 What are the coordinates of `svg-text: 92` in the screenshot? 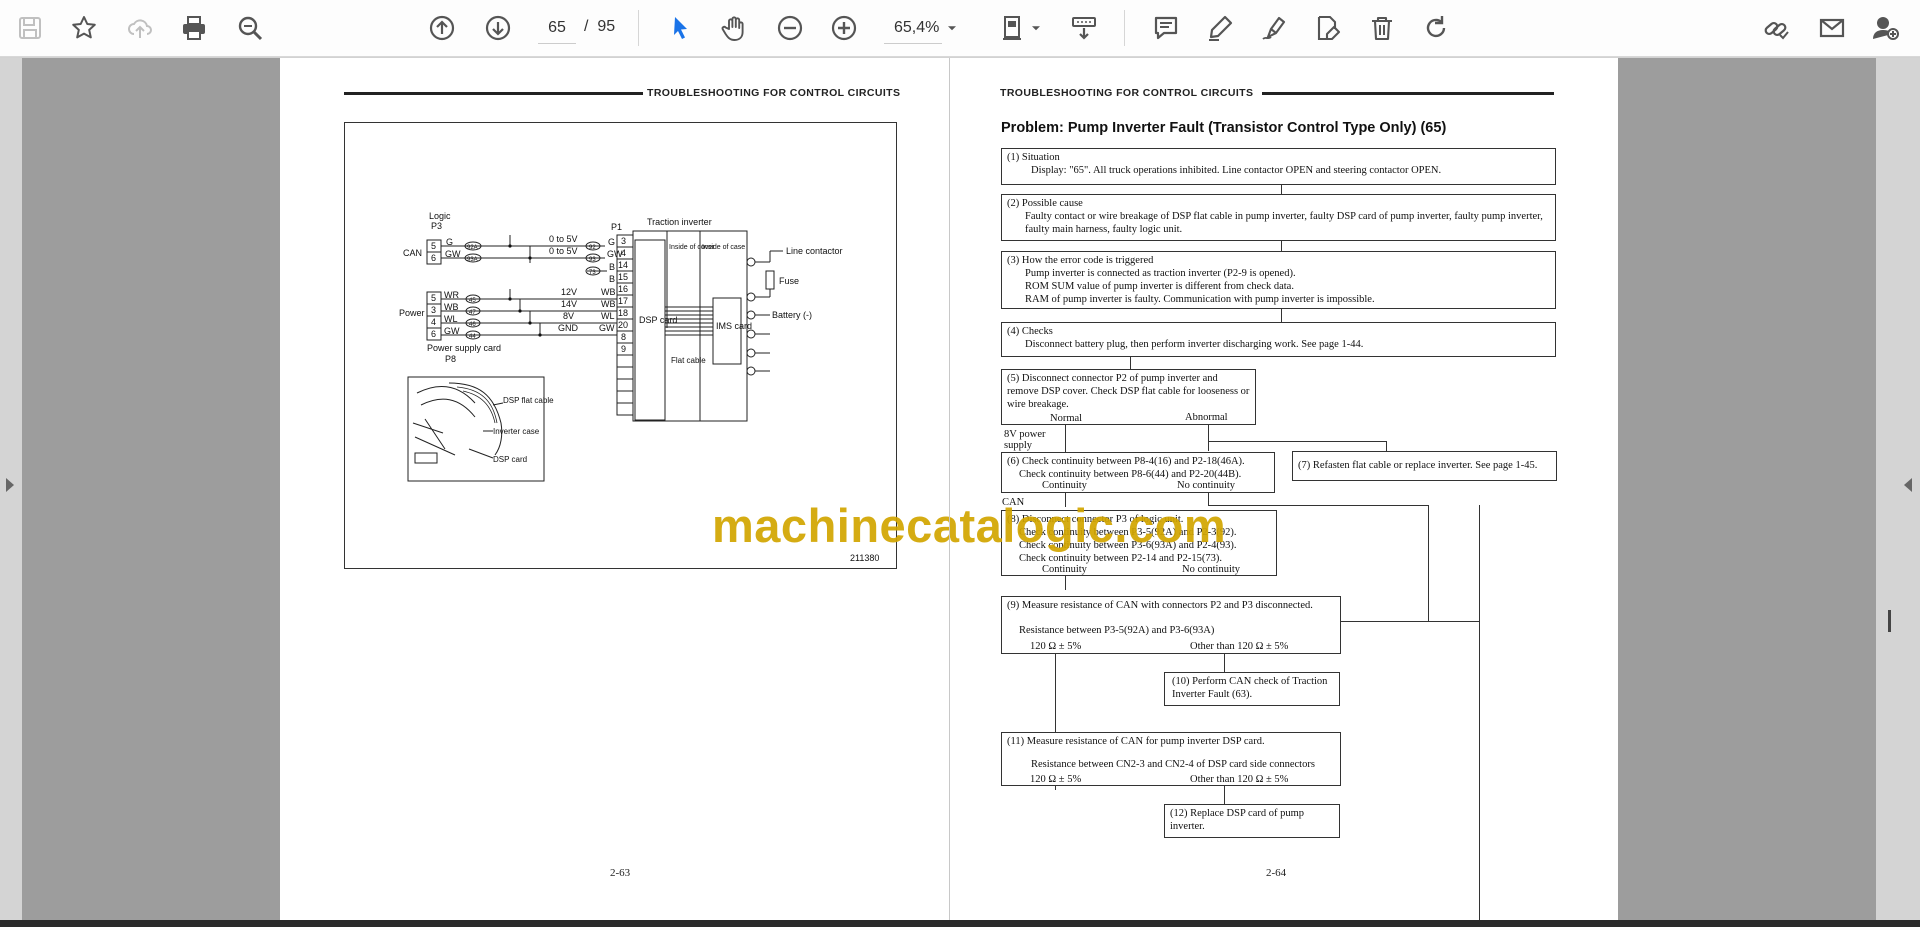 It's located at (592, 248).